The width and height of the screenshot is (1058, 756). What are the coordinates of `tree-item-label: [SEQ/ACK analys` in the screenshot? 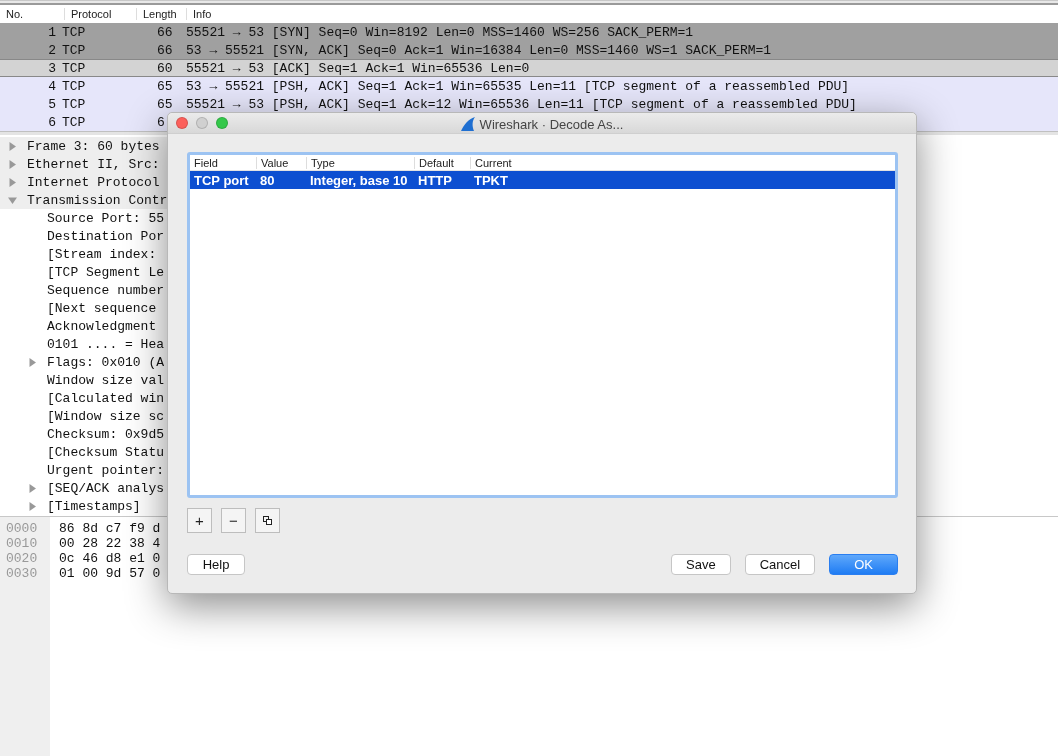 It's located at (106, 488).